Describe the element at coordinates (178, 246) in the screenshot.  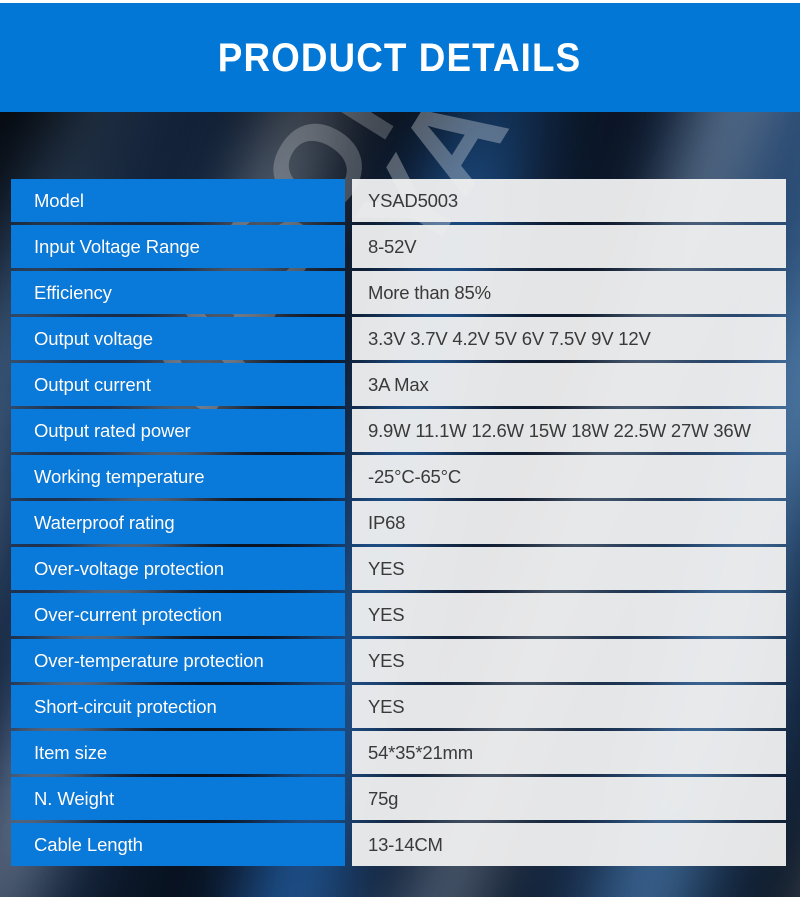
I see `spec-label: Input Voltage Range` at that location.